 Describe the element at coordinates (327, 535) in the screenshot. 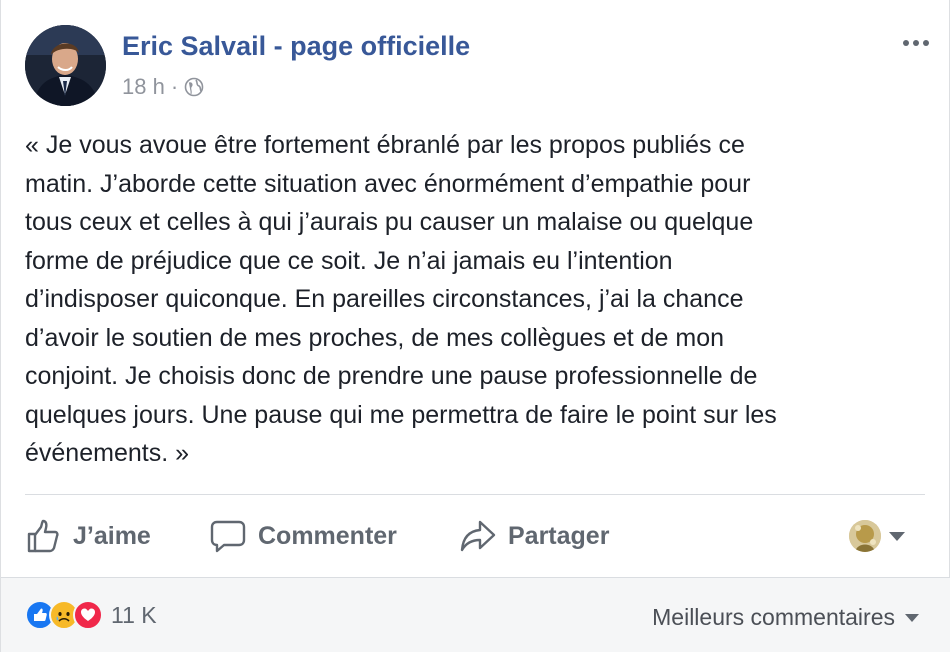

I see `comment-label: Commenter` at that location.